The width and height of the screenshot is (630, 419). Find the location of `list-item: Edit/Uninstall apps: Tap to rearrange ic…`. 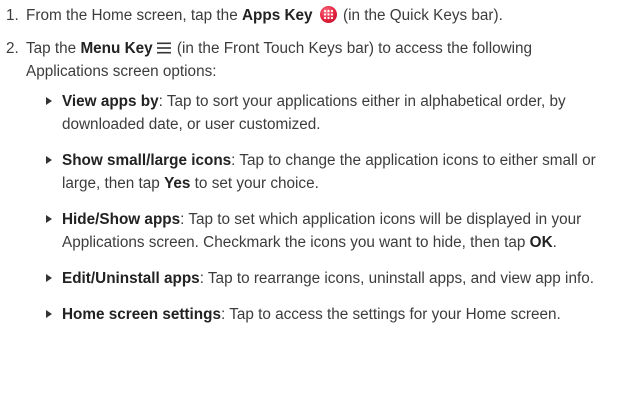

list-item: Edit/Uninstall apps: Tap to rearrange ic… is located at coordinates (315, 278).